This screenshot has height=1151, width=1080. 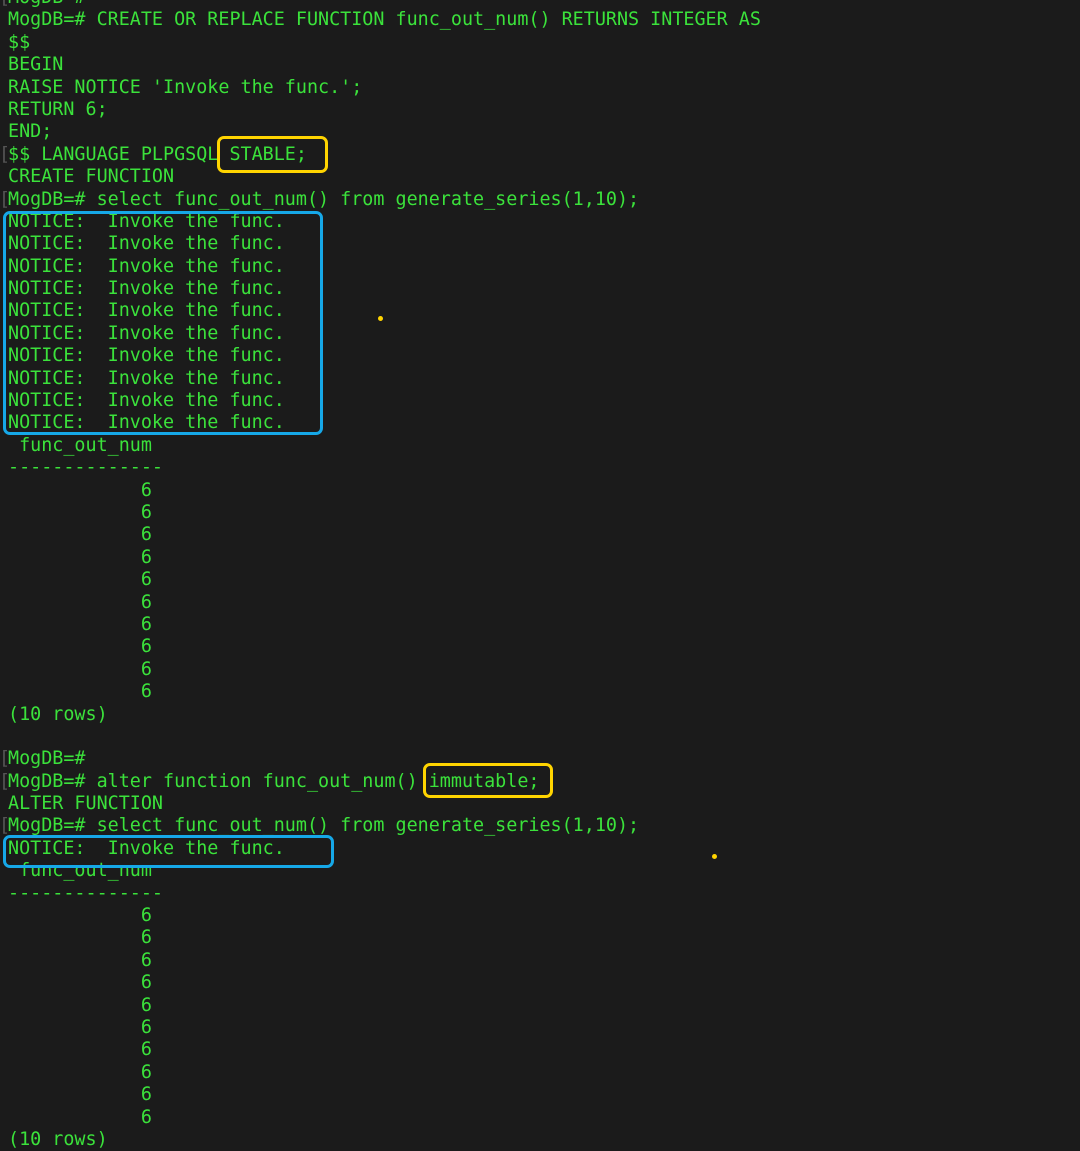 I want to click on terminal-line: $$, so click(x=19, y=42).